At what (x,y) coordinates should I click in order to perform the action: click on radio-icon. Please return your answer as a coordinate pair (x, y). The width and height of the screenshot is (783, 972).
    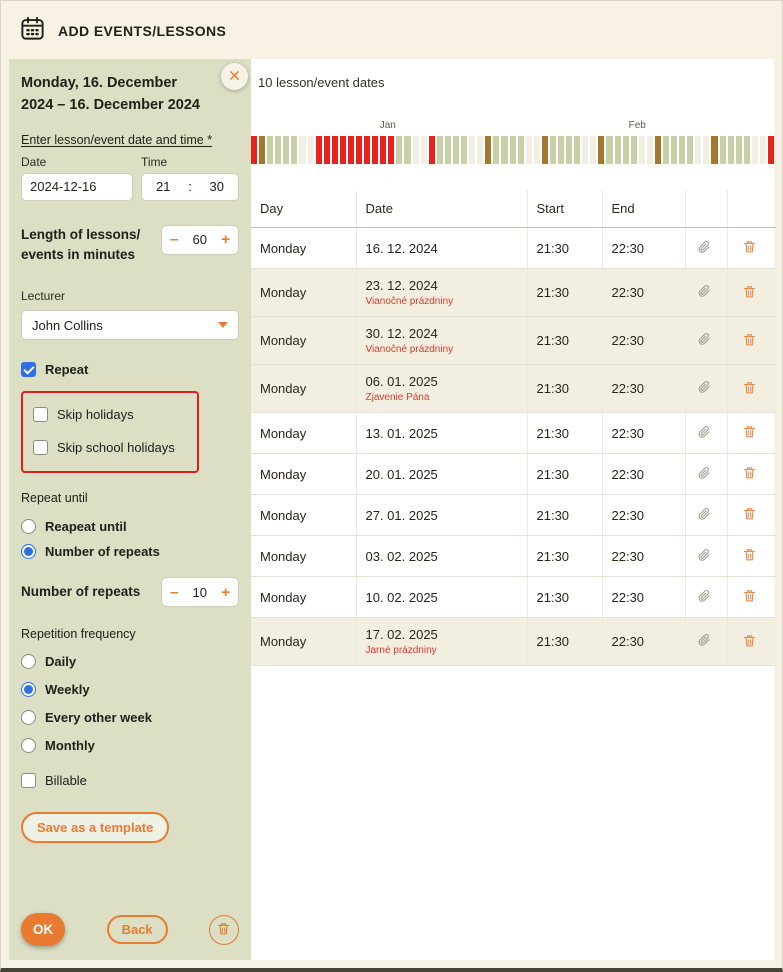
    Looking at the image, I should click on (28, 526).